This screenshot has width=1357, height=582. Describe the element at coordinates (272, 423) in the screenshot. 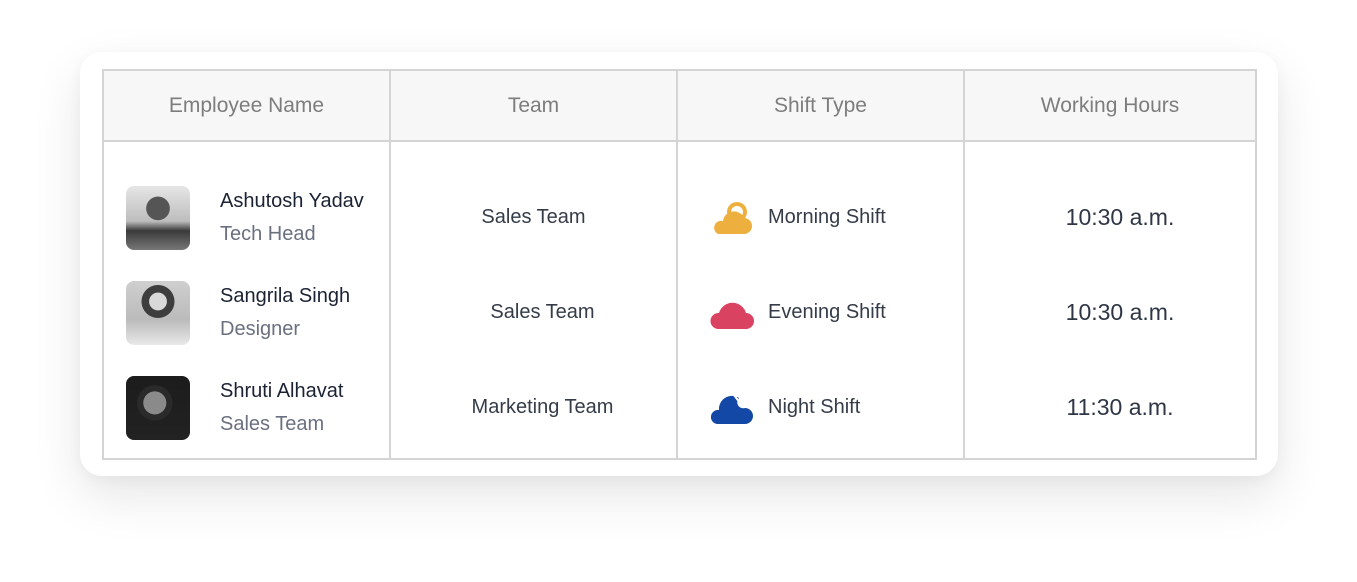

I see `employee-role: Sales Team` at that location.